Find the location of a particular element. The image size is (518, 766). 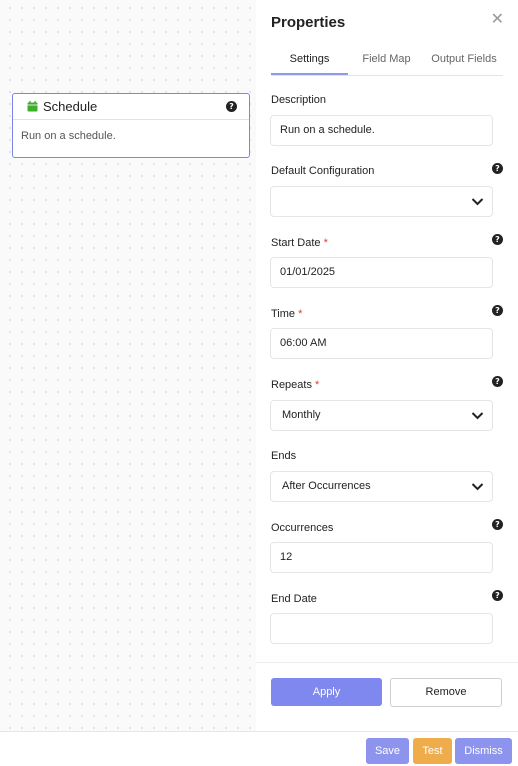

footer-bar: Save Test Dismiss is located at coordinates (259, 748).